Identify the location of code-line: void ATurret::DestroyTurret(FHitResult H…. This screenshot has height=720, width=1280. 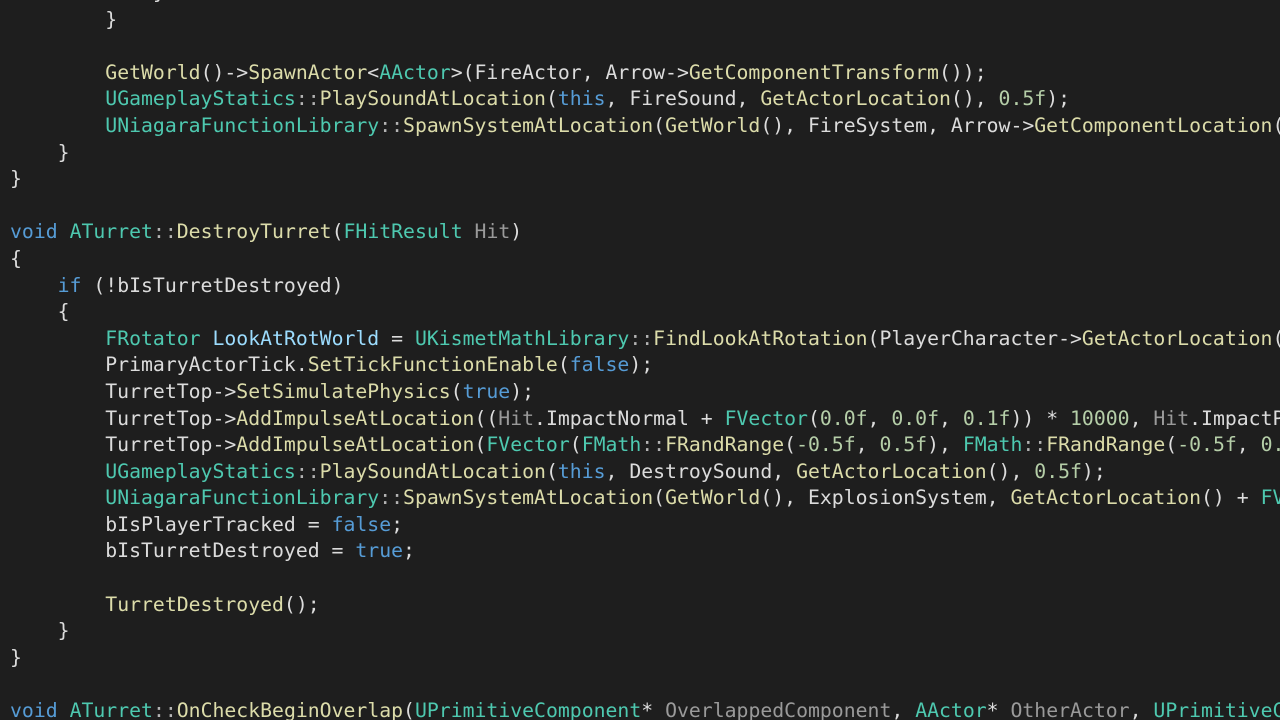
(645, 232).